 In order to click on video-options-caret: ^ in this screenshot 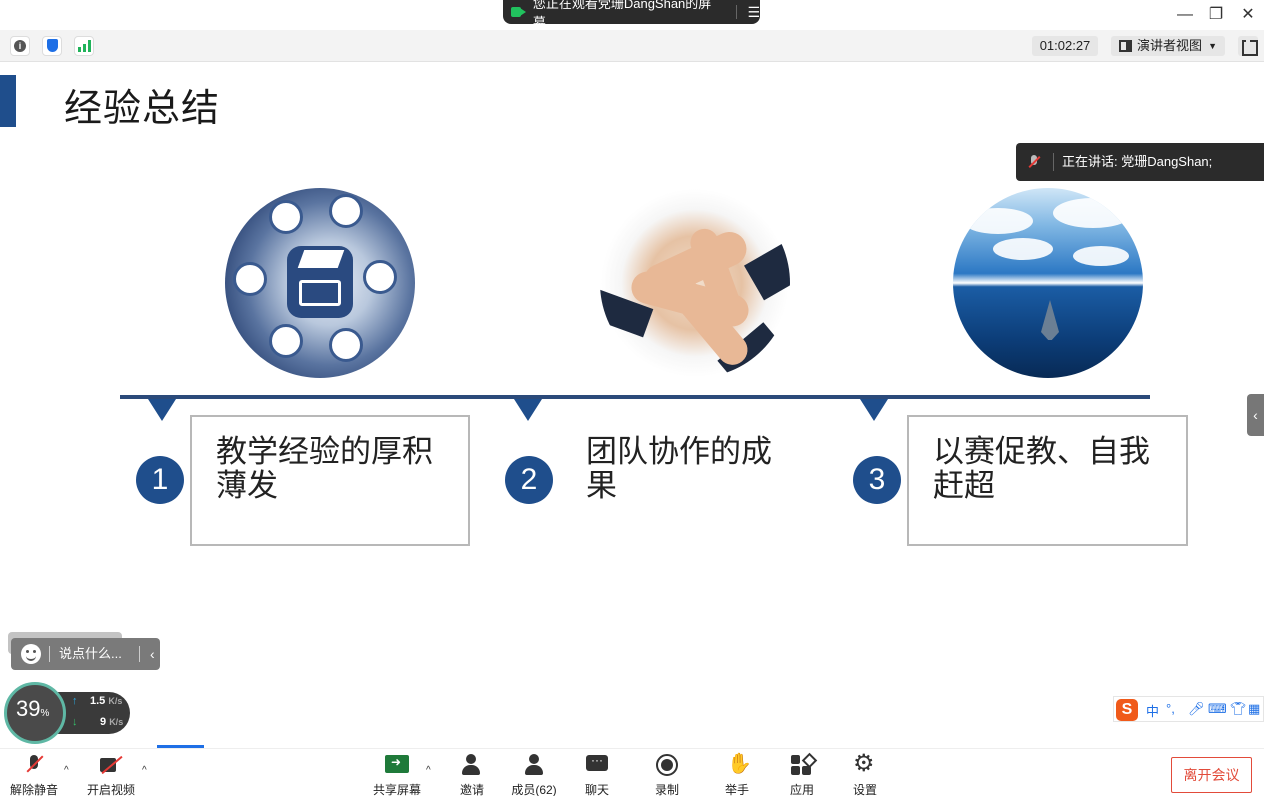, I will do `click(144, 770)`.